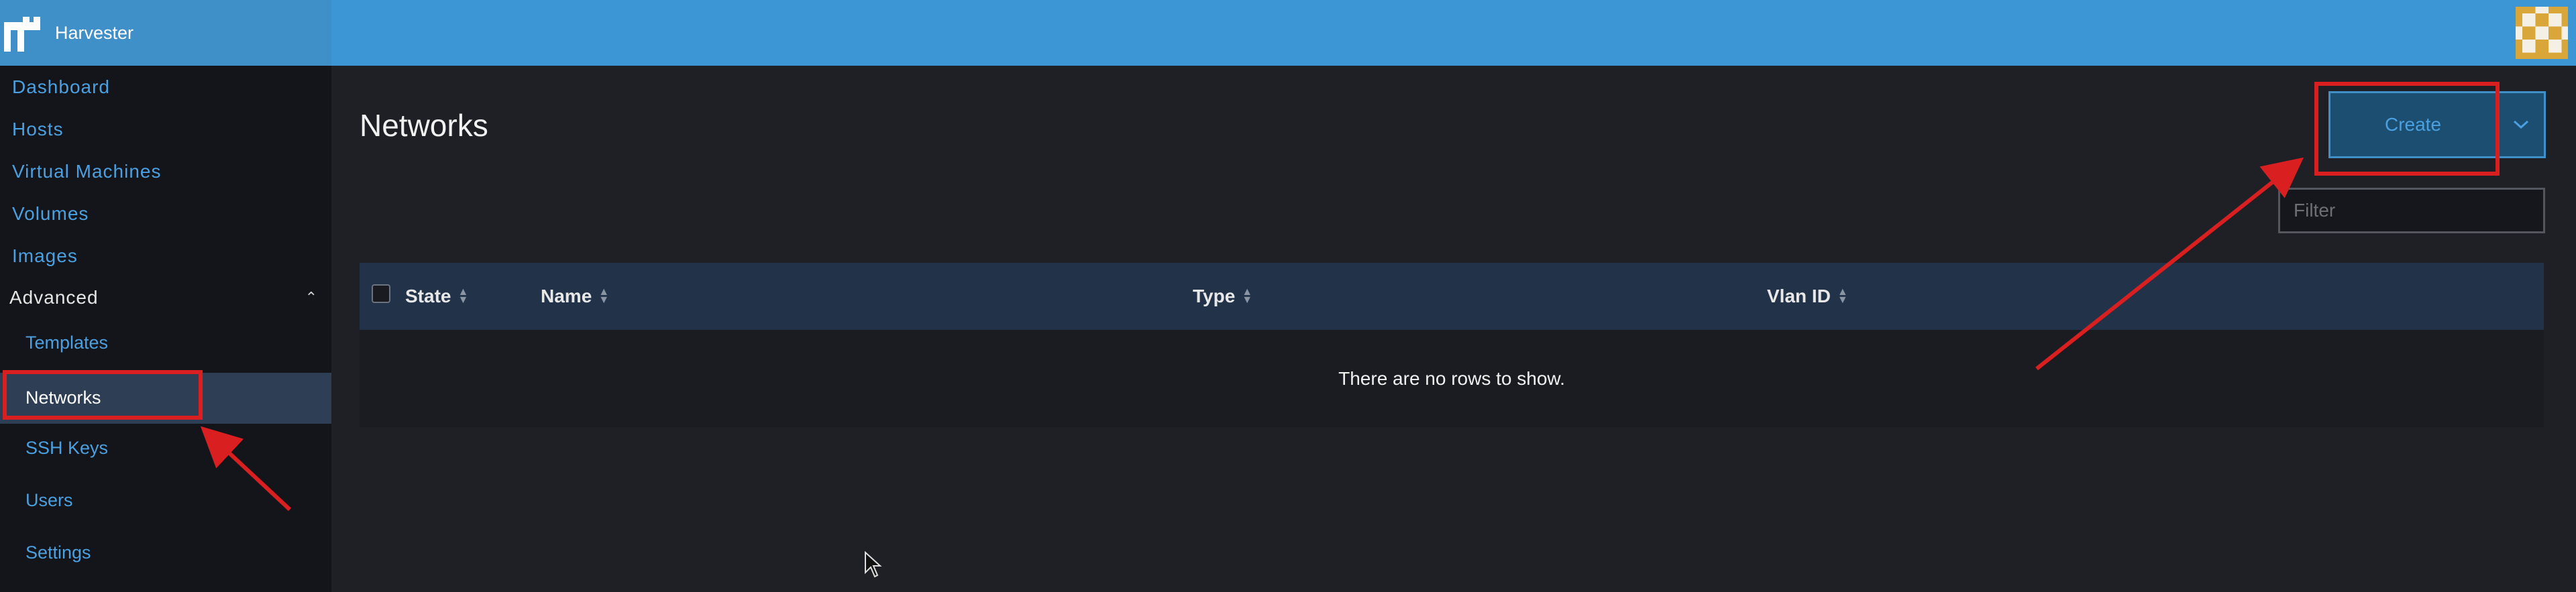 The height and width of the screenshot is (592, 2576). Describe the element at coordinates (2169, 264) in the screenshot. I see `arrow-to-create` at that location.